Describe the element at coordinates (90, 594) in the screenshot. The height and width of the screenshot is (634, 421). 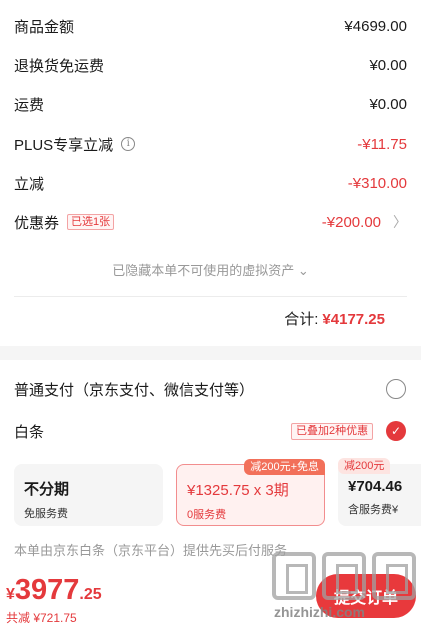
I see `price-decimal: .25` at that location.